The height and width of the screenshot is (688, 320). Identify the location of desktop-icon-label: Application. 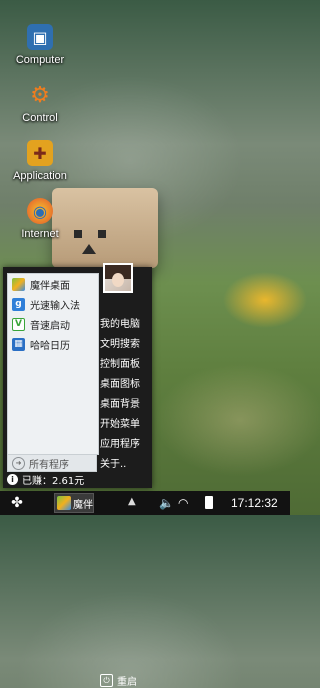
(40, 176).